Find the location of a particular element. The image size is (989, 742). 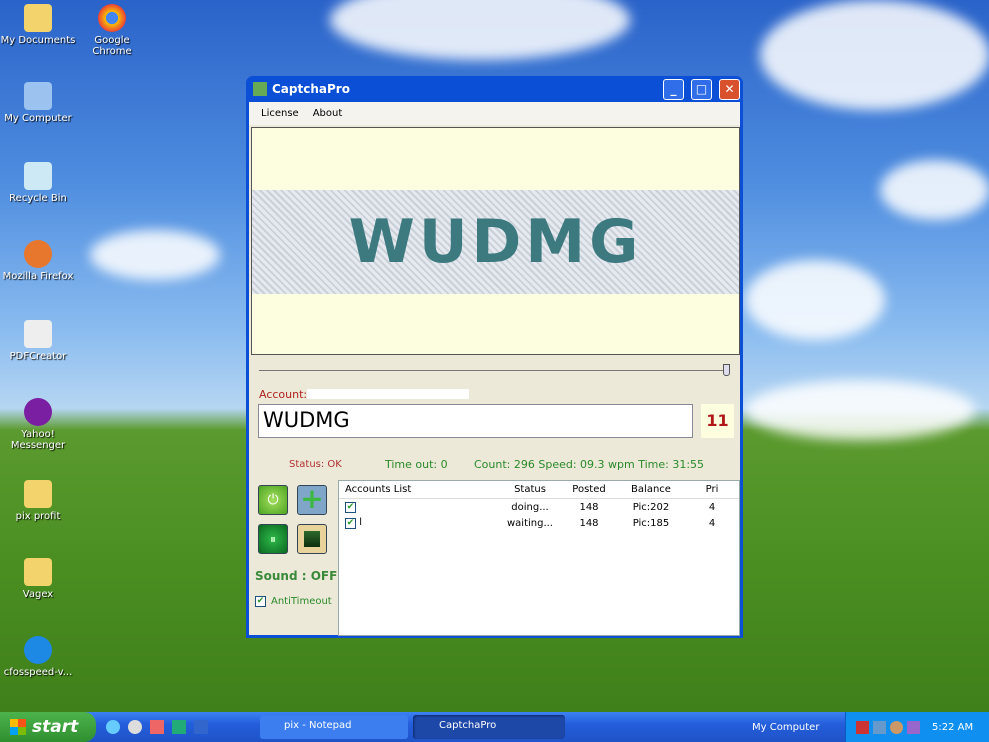

timeout-text: Time out: 0 is located at coordinates (416, 464).